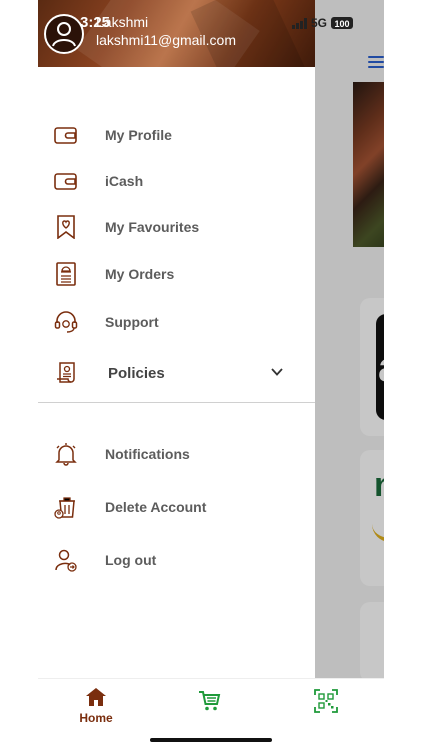  I want to click on menu-item-label: Delete Account, so click(156, 507).